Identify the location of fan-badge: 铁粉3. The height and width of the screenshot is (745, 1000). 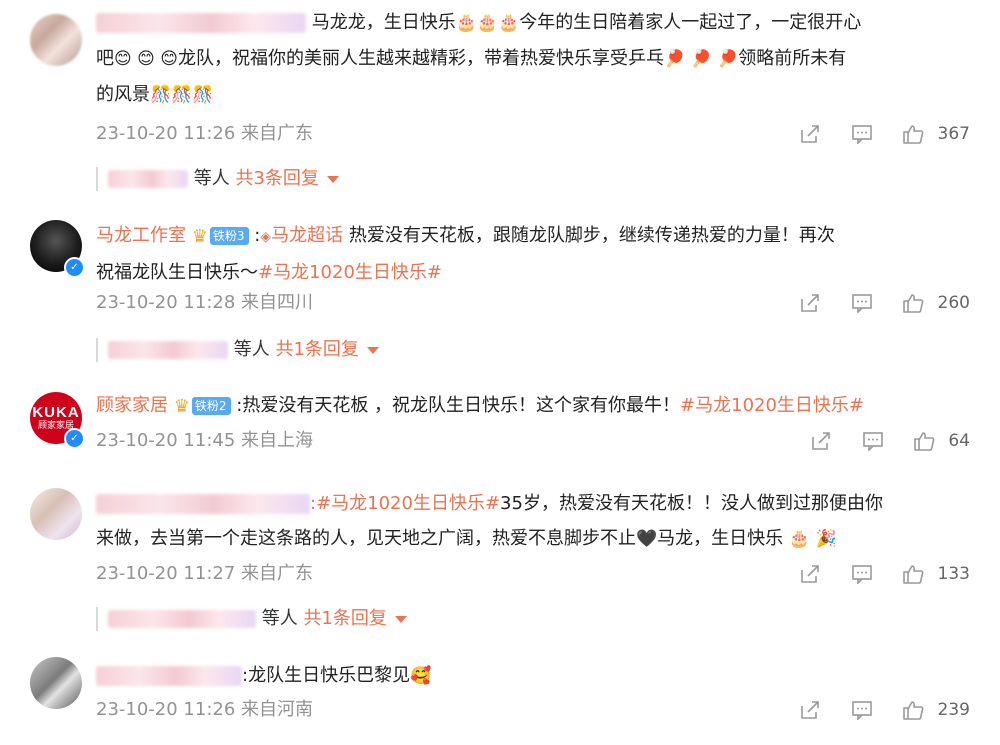
(229, 236).